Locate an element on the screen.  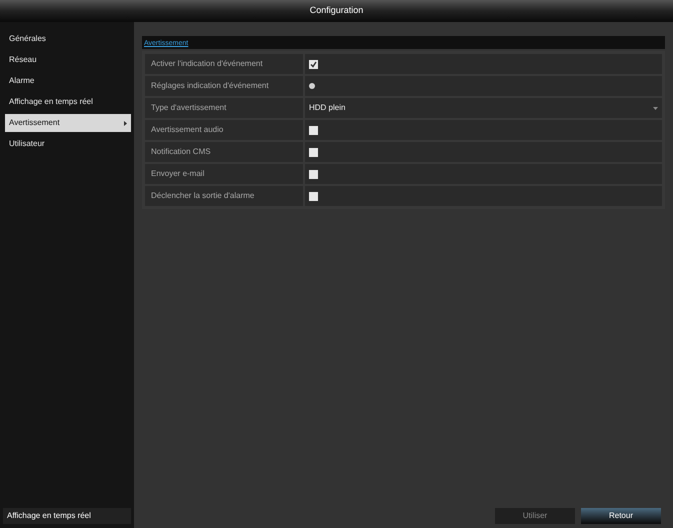
window-title: Configuration is located at coordinates (337, 11).